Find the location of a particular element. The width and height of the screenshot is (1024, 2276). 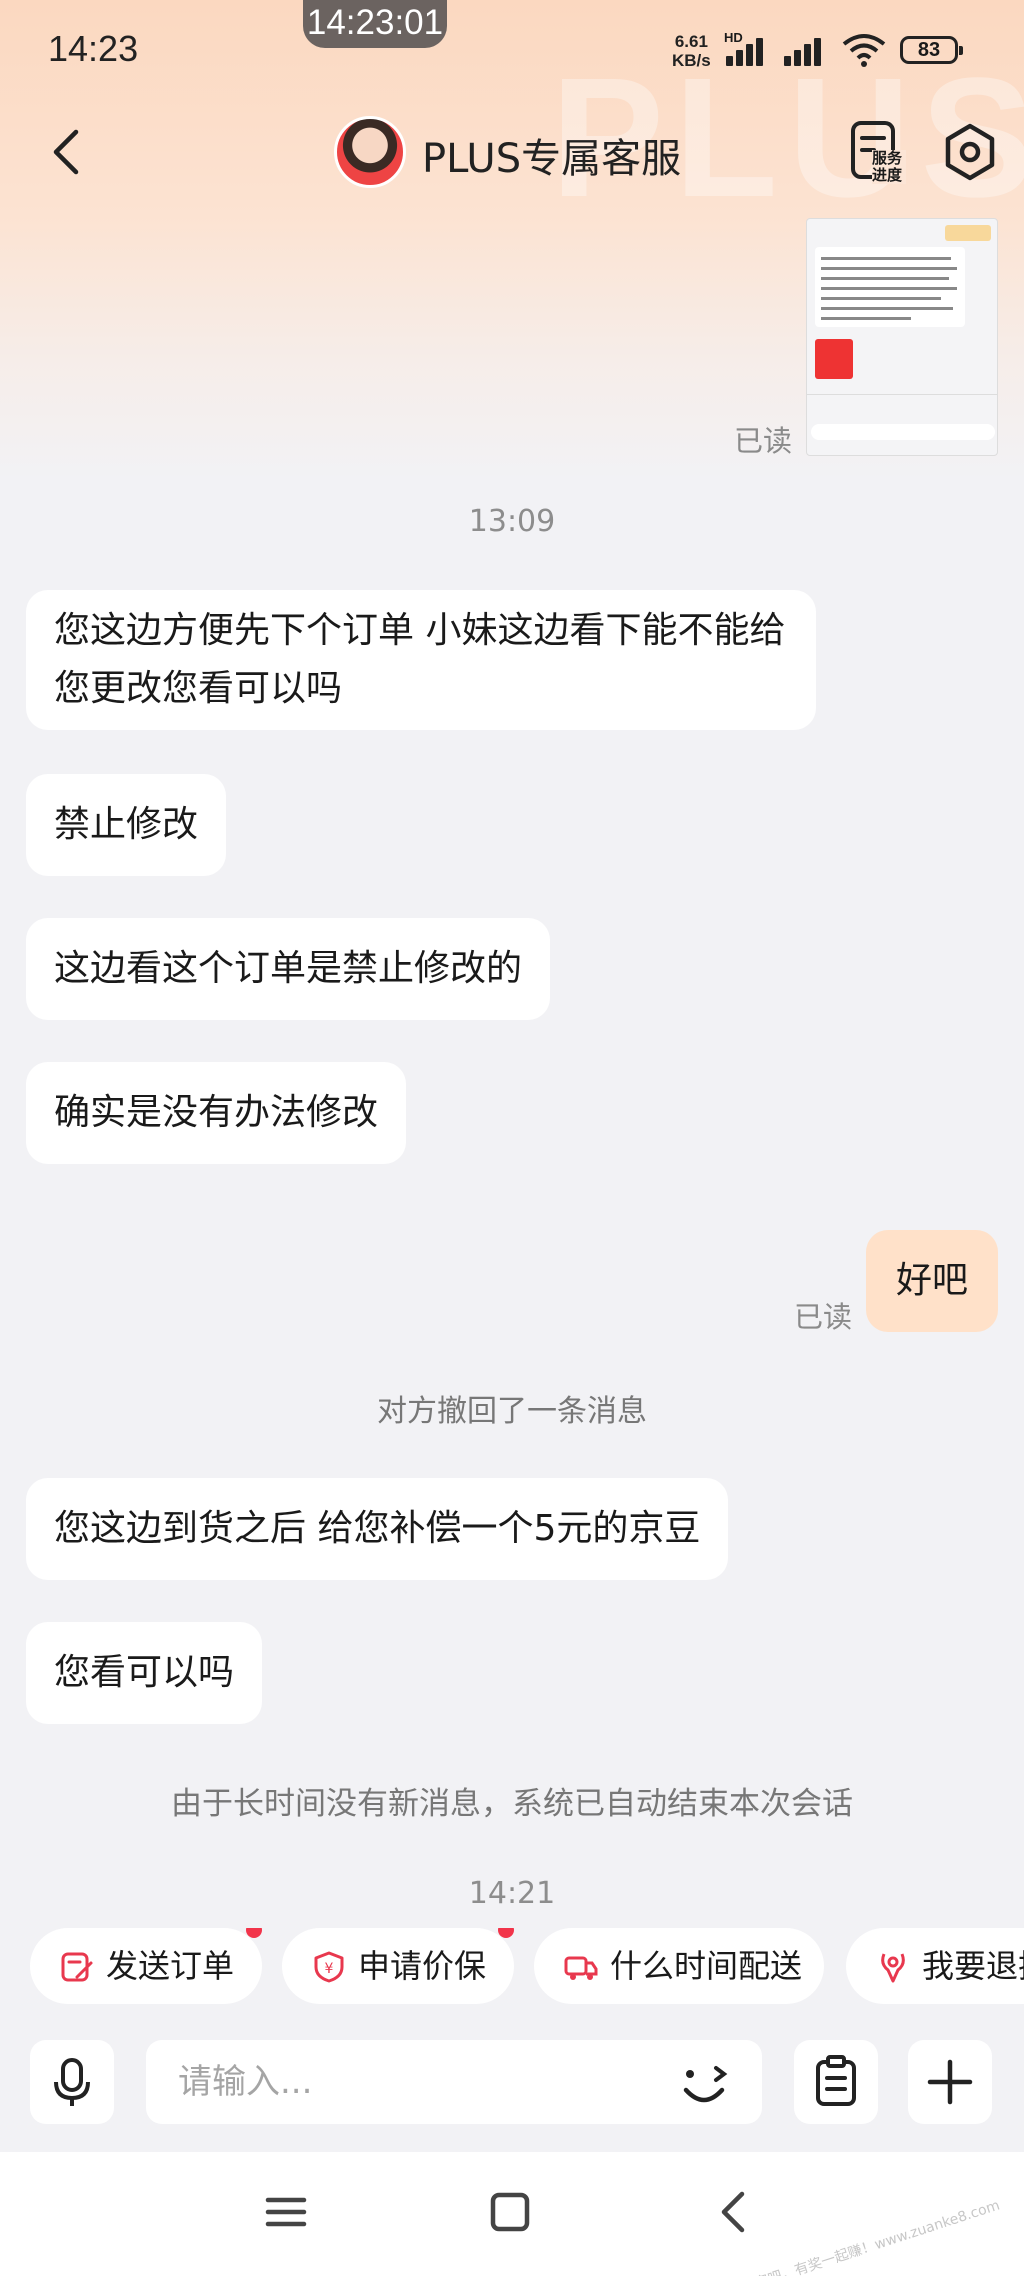

battery-indicator: 83 is located at coordinates (931, 50).